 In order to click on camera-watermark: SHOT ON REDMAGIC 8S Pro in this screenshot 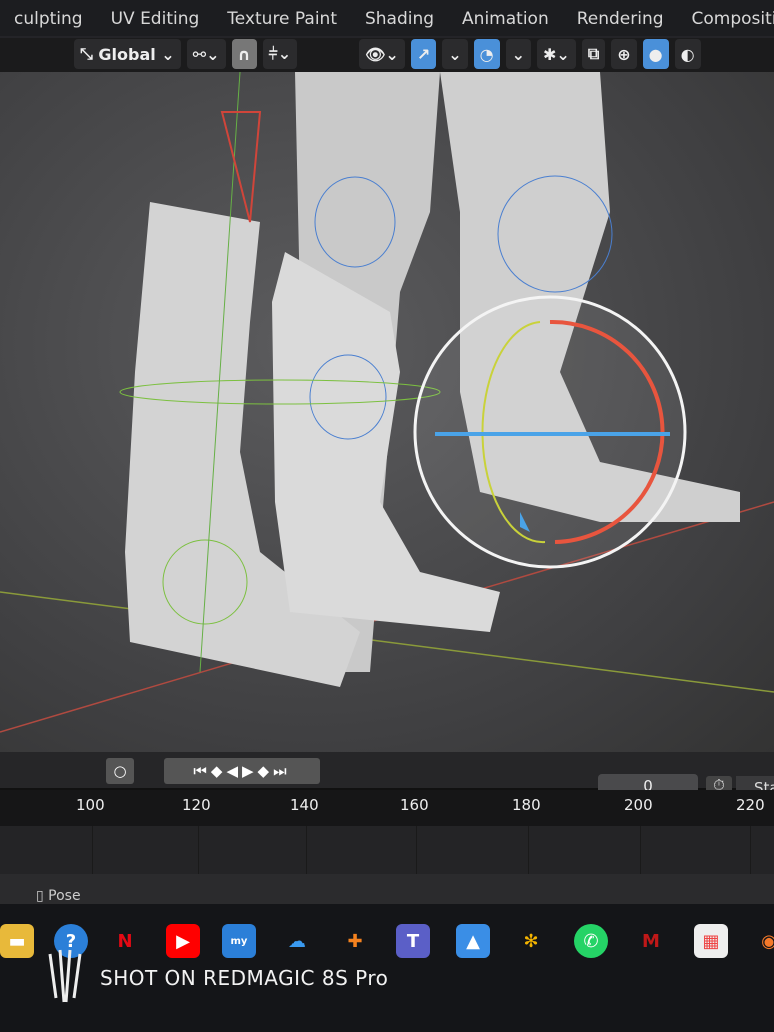, I will do `click(244, 978)`.